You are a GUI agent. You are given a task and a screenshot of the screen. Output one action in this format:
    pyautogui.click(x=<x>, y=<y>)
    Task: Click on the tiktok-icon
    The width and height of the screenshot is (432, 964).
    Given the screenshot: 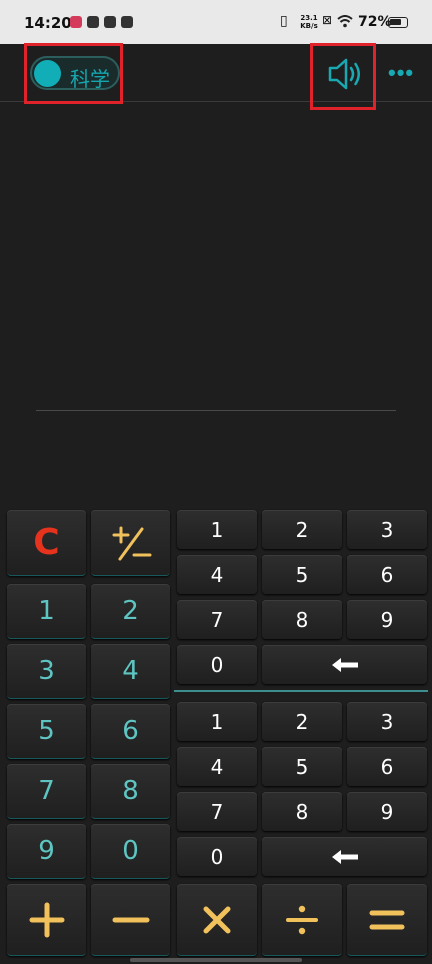 What is the action you would take?
    pyautogui.click(x=93, y=22)
    